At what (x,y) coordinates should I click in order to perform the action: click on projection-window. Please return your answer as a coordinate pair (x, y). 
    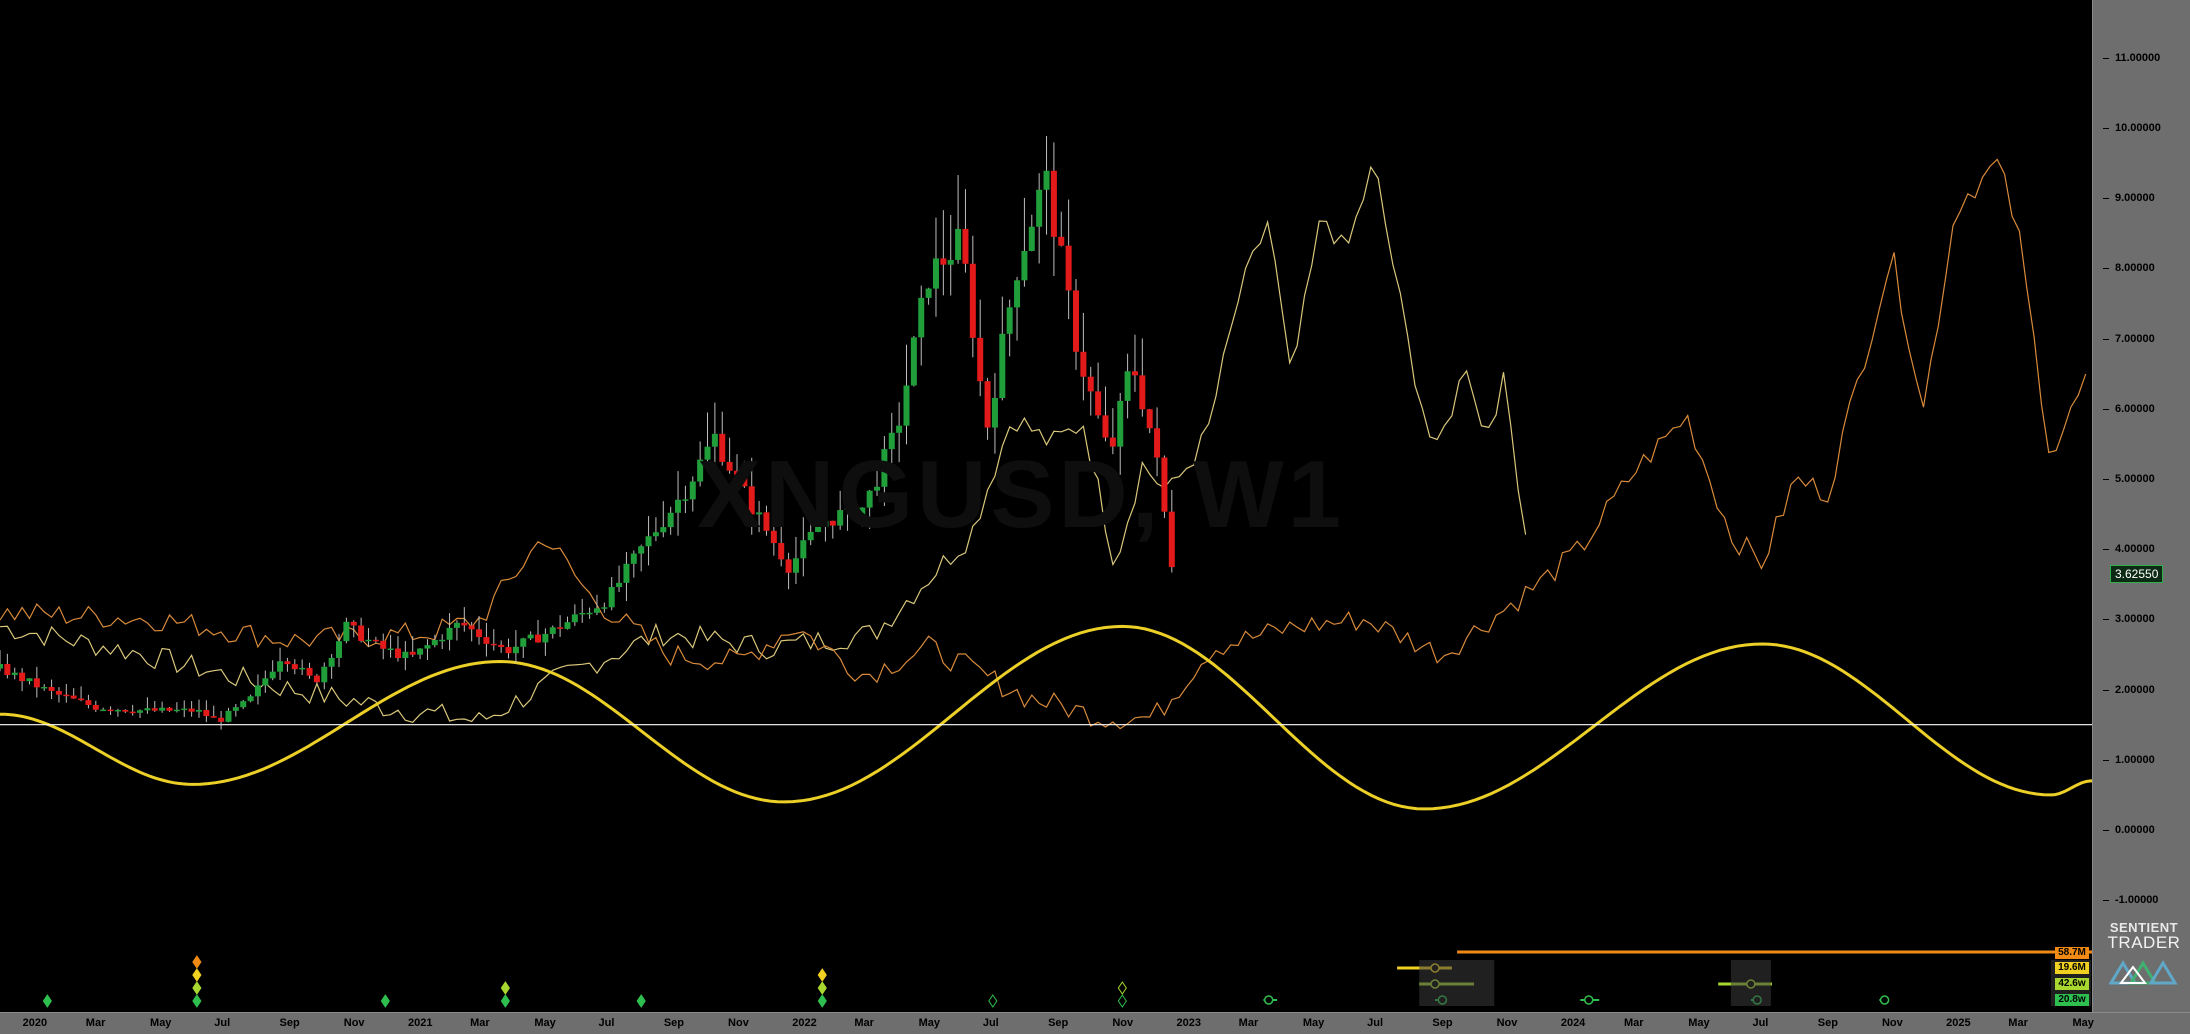
    Looking at the image, I should click on (1750, 983).